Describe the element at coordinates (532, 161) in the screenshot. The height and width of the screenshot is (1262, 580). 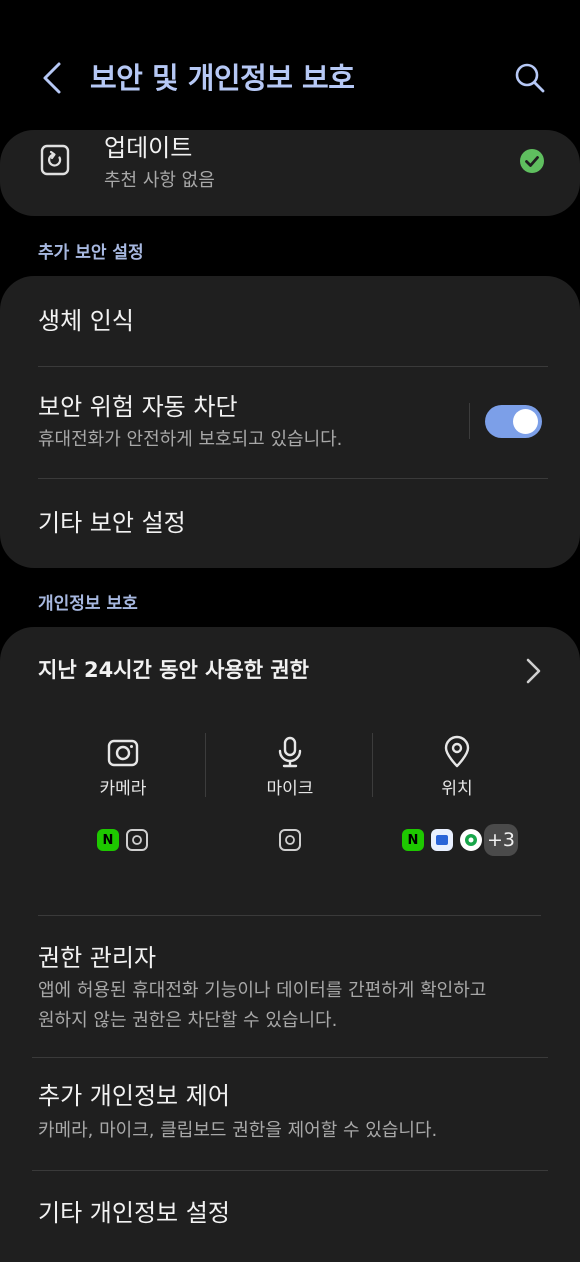
I see `check-circle-icon` at that location.